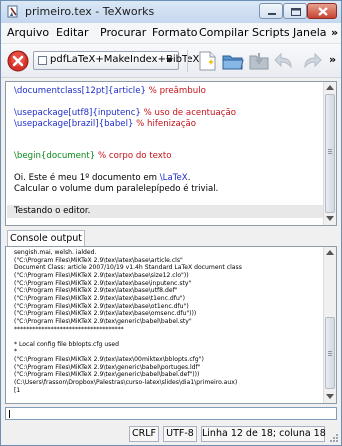  What do you see at coordinates (285, 61) in the screenshot?
I see `undo-icon` at bounding box center [285, 61].